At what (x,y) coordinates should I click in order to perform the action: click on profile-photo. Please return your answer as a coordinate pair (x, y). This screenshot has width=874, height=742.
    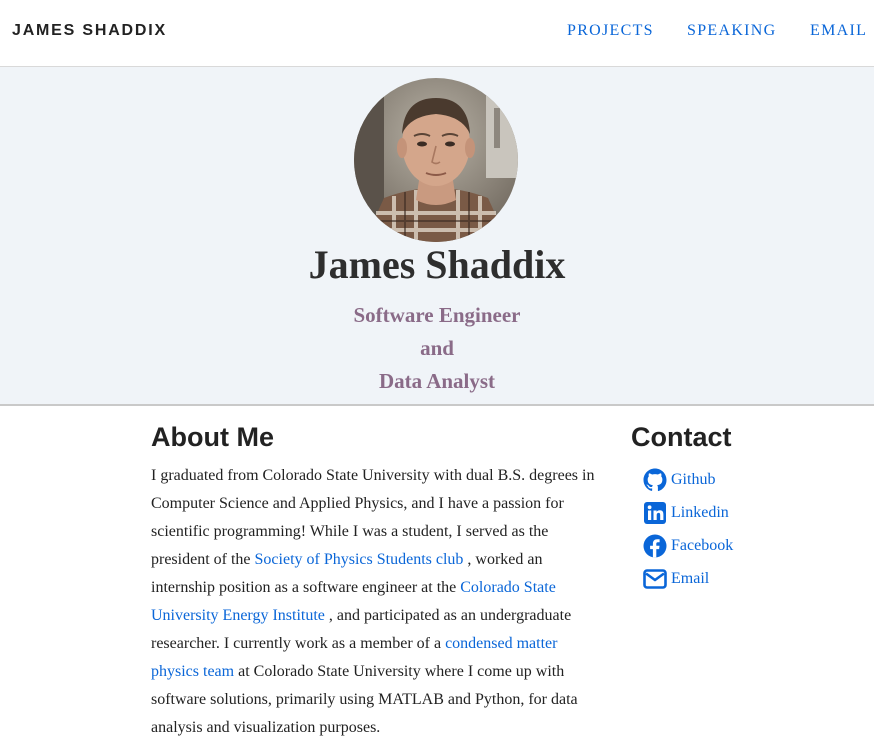
    Looking at the image, I should click on (436, 160).